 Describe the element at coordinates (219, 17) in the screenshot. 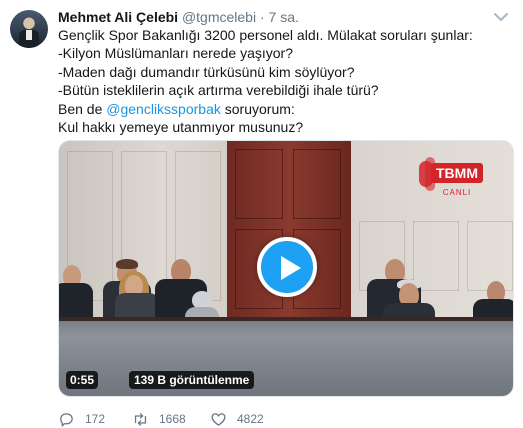

I see `author-handle: @tgmcelebi` at that location.